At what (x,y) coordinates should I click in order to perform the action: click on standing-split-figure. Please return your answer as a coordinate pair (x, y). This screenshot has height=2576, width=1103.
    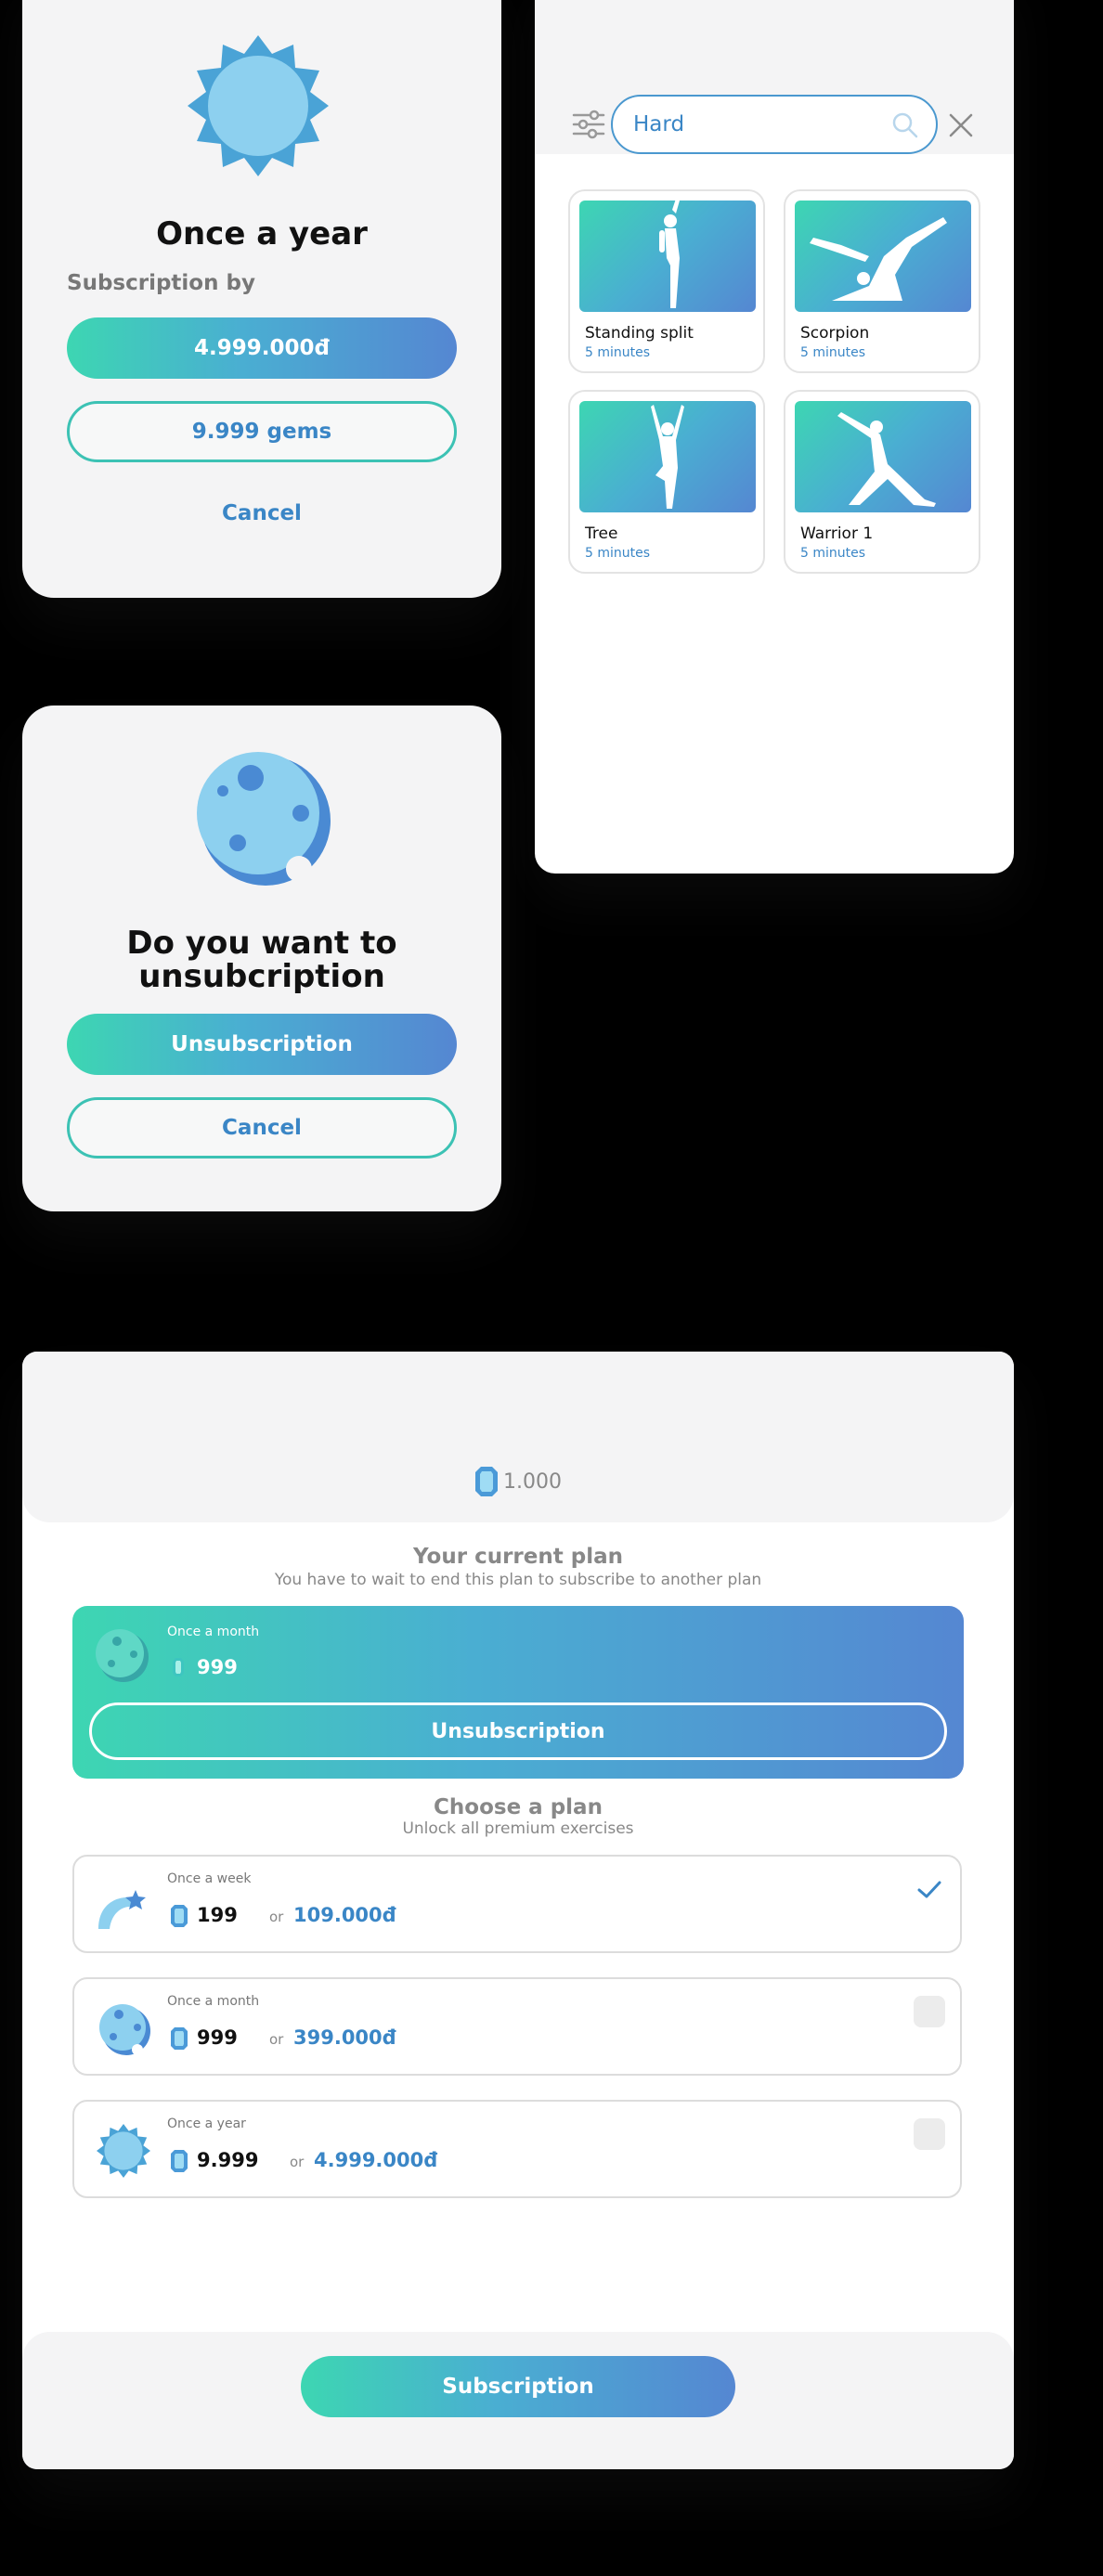
    Looking at the image, I should click on (670, 253).